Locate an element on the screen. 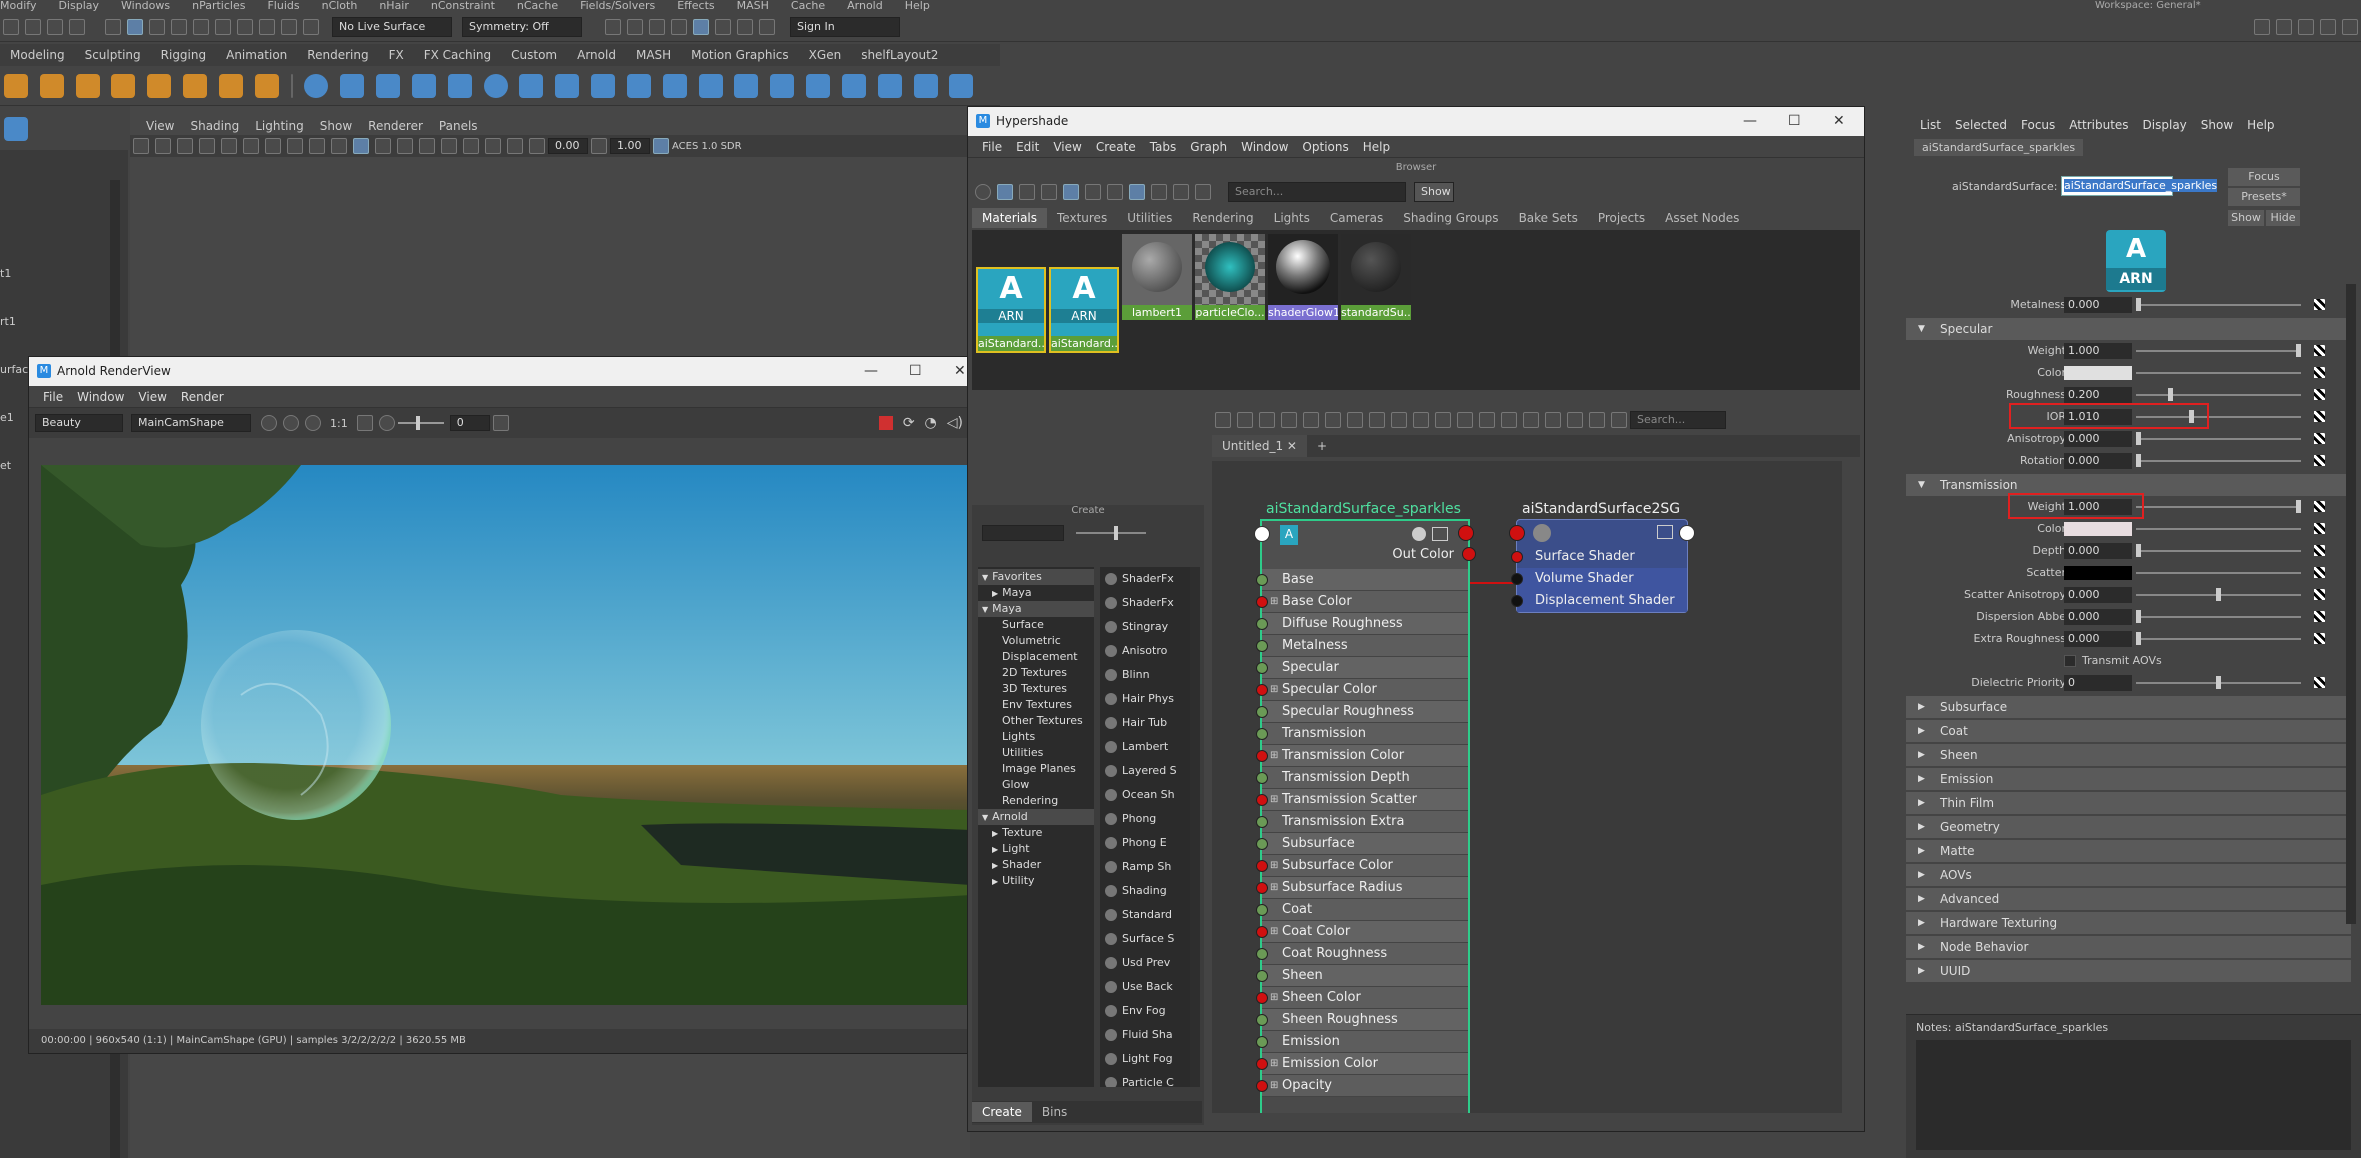 The width and height of the screenshot is (2361, 1158). curve-edit-icon is located at coordinates (195, 86).